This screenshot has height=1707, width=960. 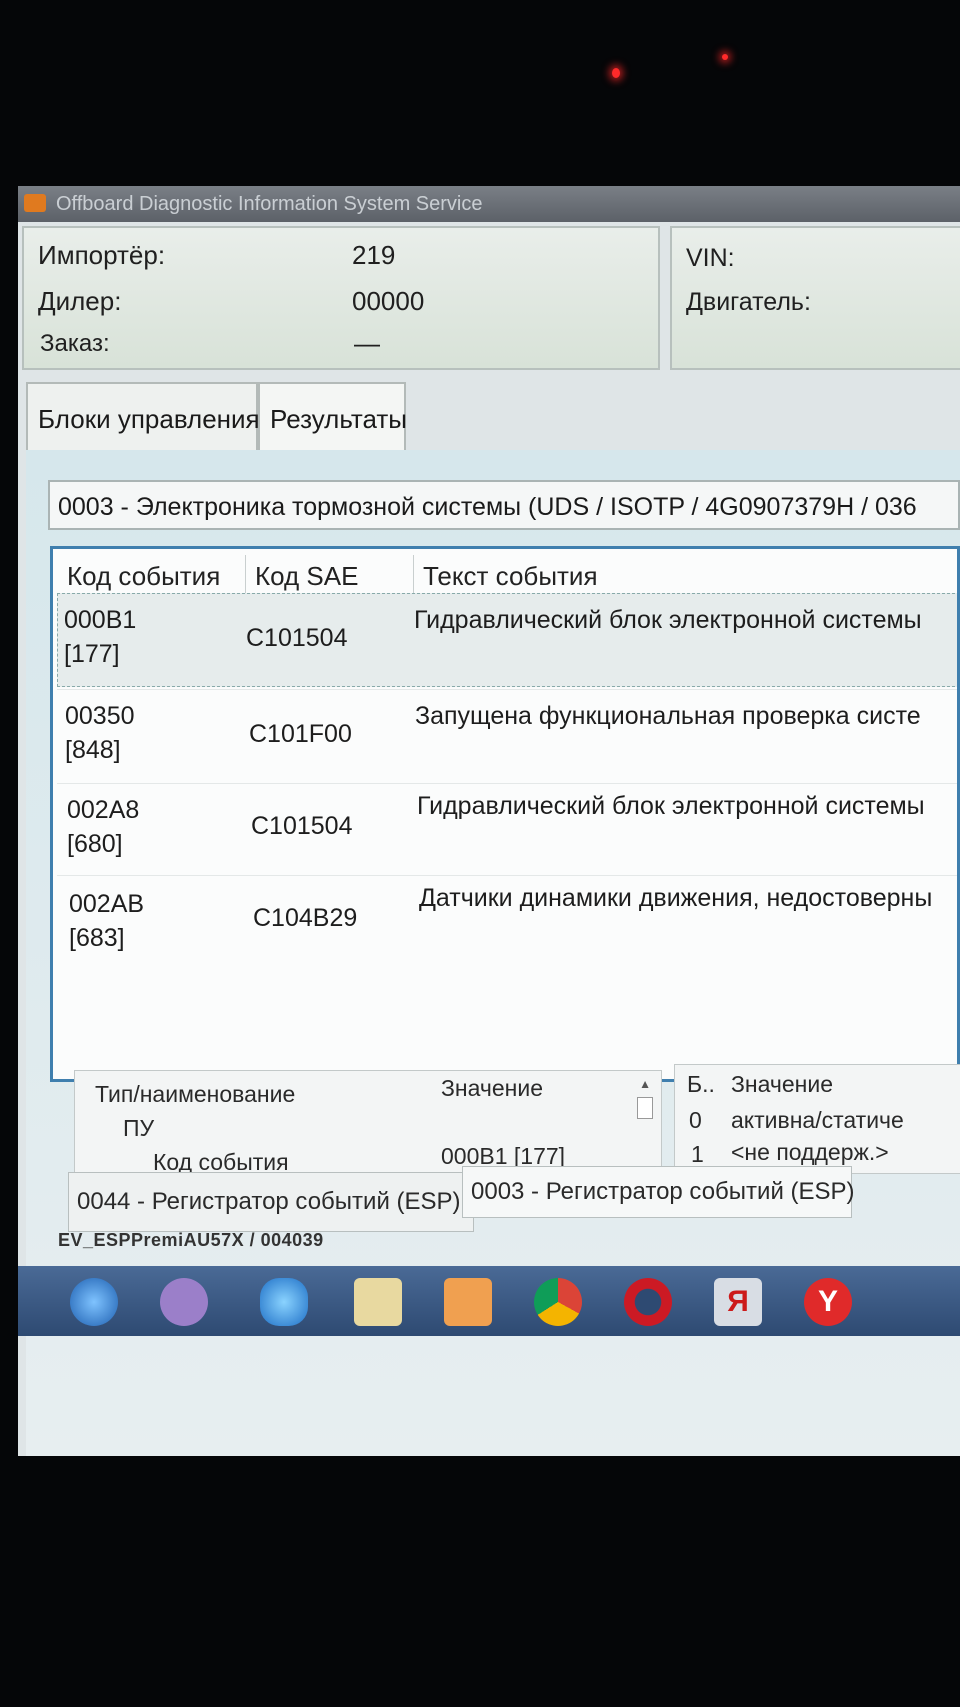 I want to click on dealer-label: Дилер:, so click(x=80, y=301).